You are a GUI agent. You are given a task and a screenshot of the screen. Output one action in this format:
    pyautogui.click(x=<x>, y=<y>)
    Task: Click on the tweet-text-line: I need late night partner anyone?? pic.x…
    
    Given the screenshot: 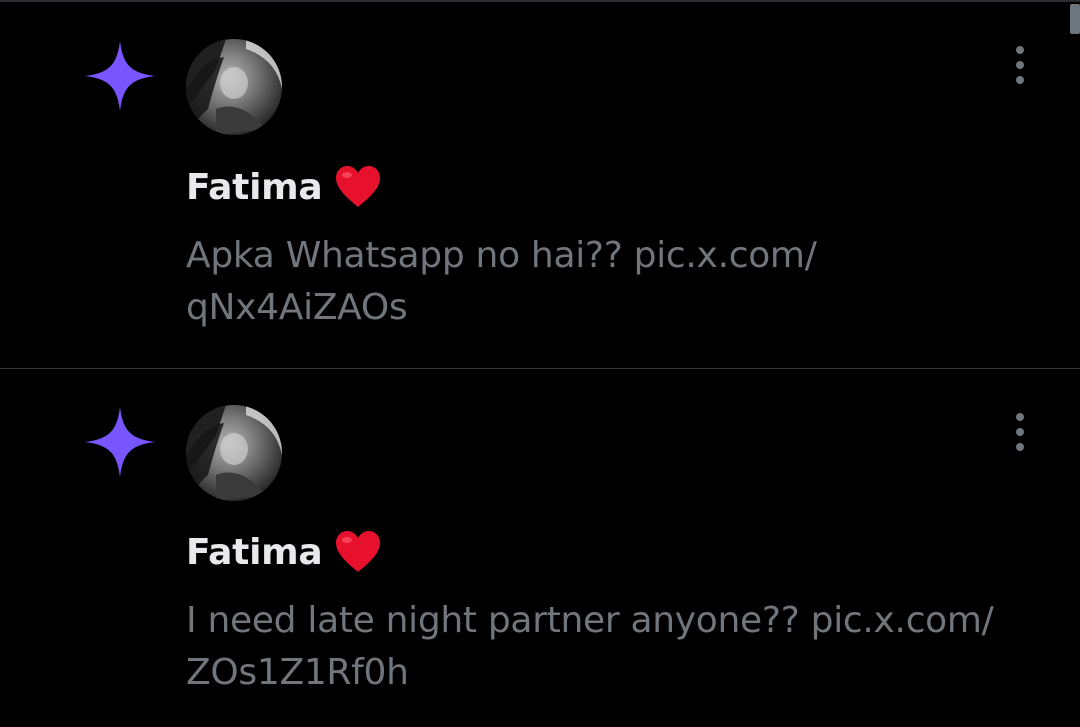 What is the action you would take?
    pyautogui.click(x=590, y=620)
    